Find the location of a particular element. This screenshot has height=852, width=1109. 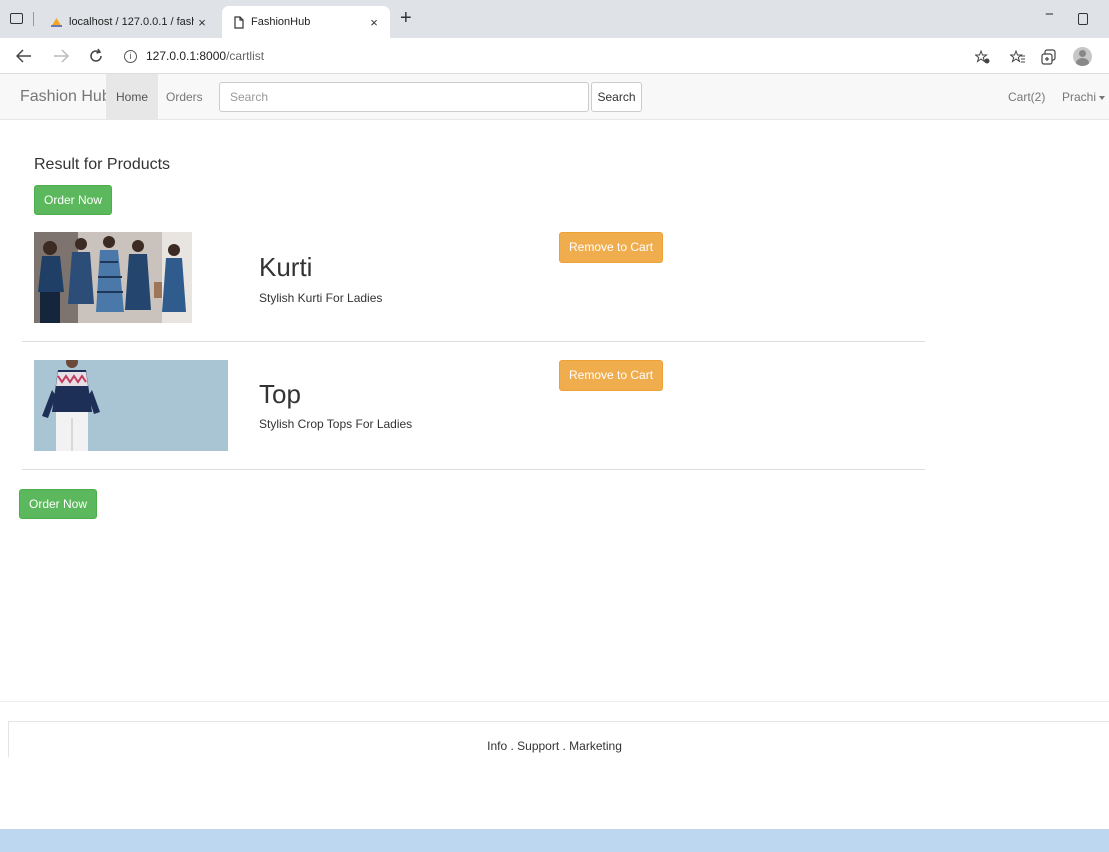

browser-tab-phpmyadmin: localhost / 127.0.0.1 / fashionhub × is located at coordinates (129, 22).